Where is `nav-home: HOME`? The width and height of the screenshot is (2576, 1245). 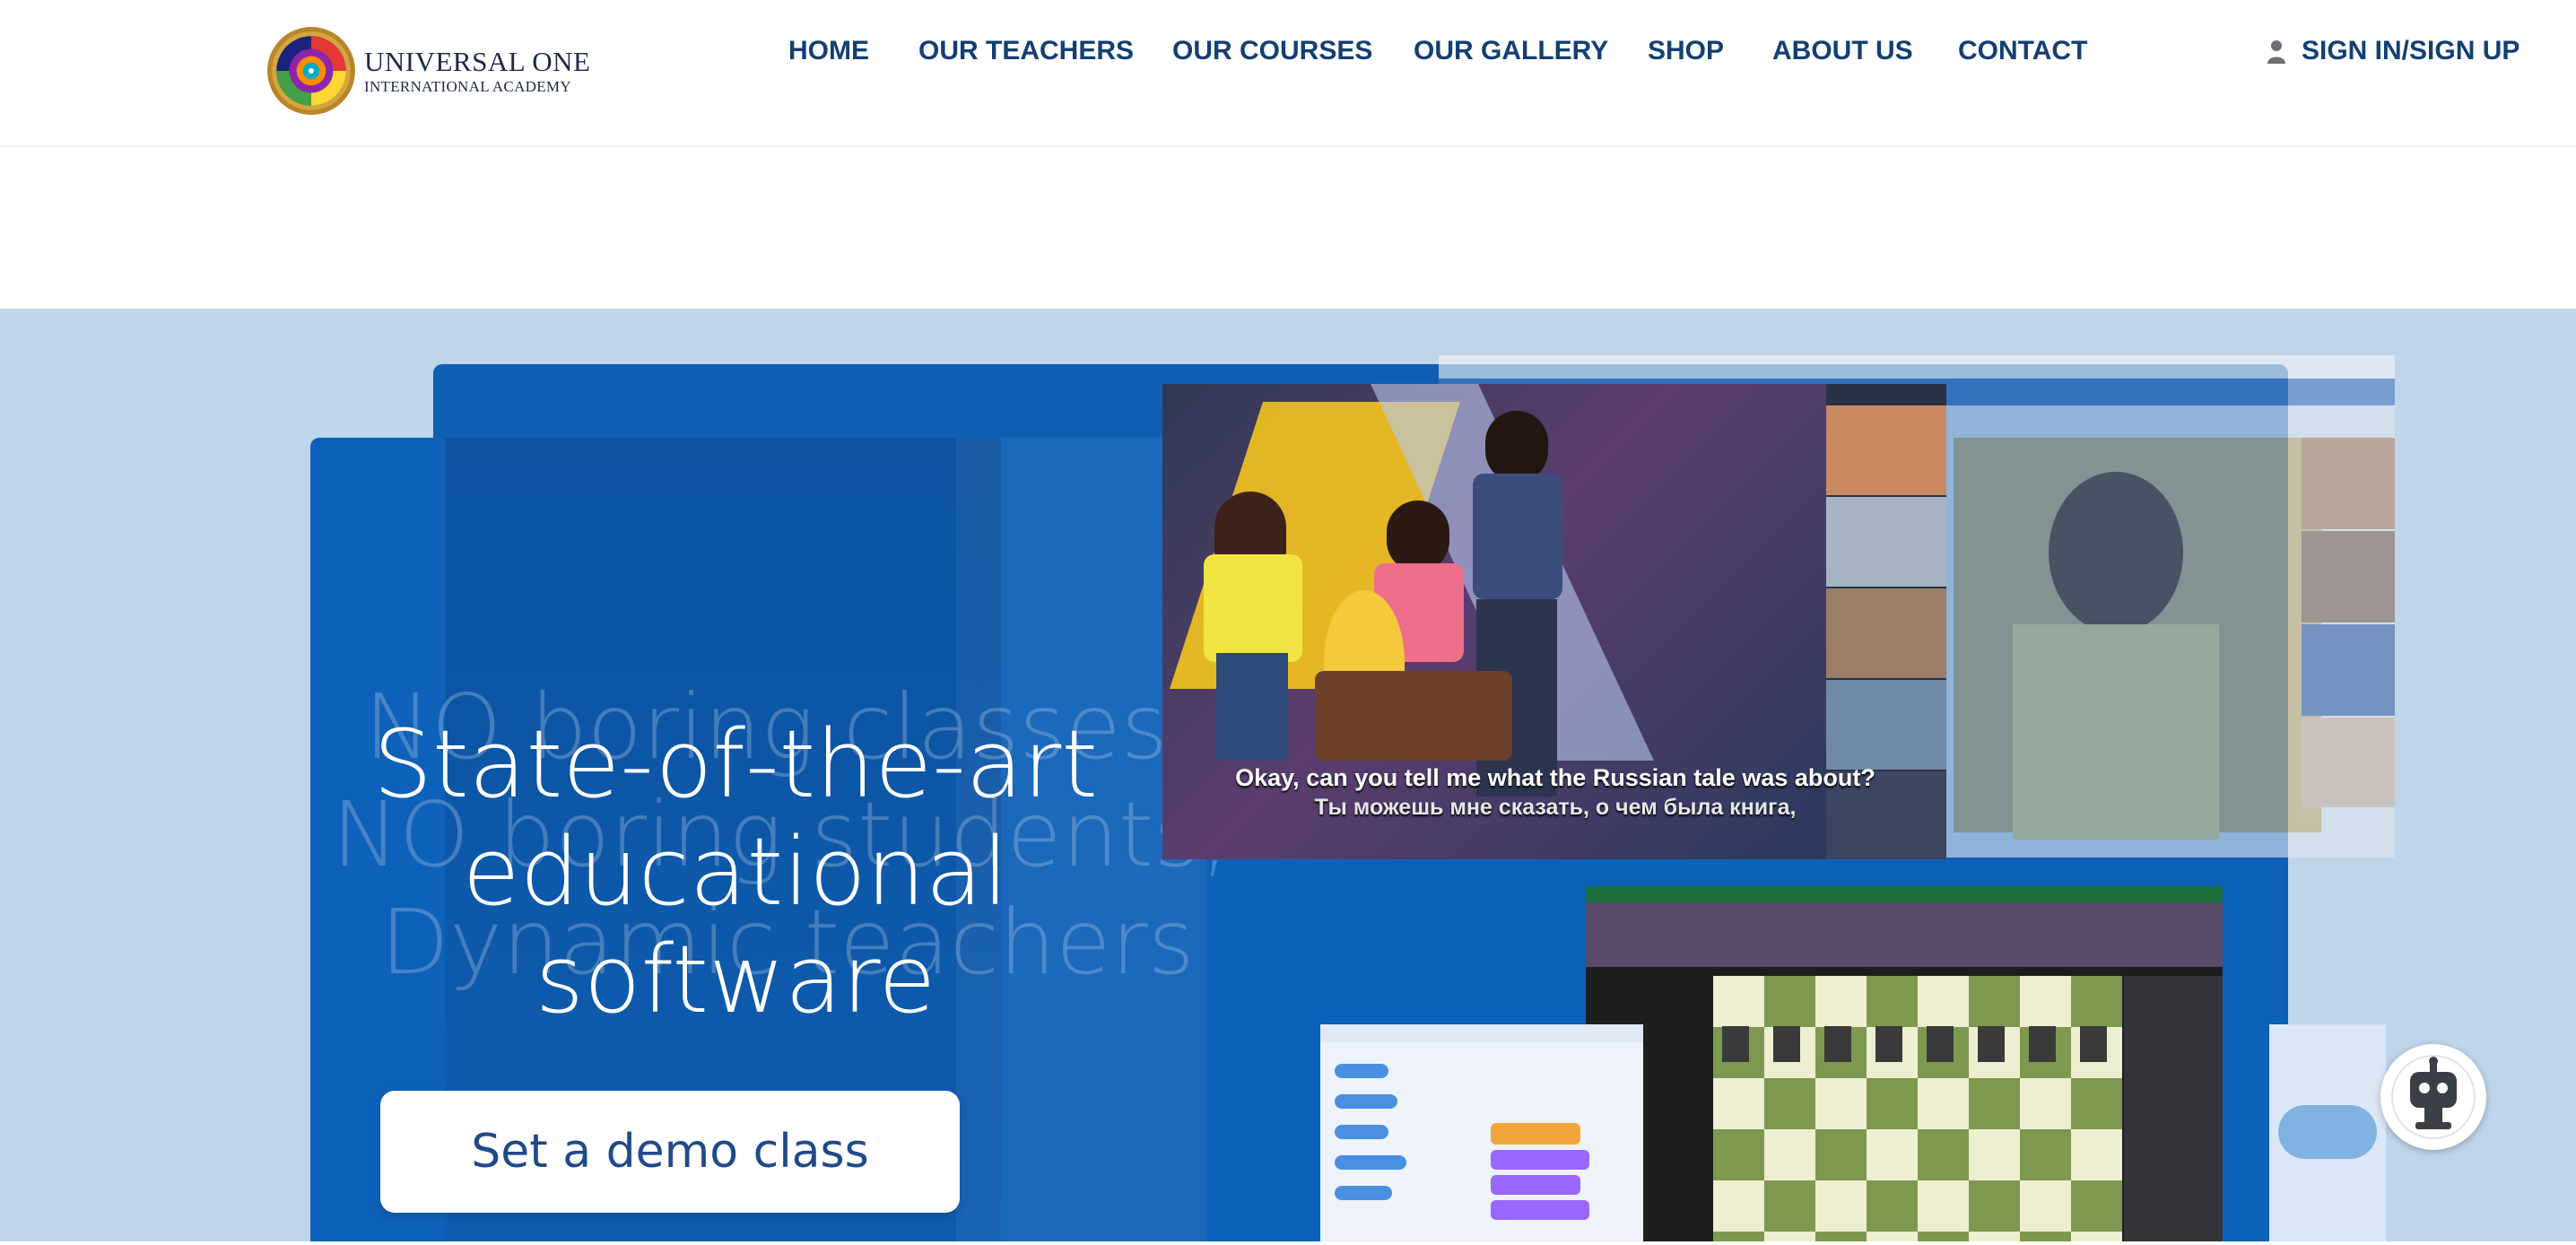
nav-home: HOME is located at coordinates (828, 51).